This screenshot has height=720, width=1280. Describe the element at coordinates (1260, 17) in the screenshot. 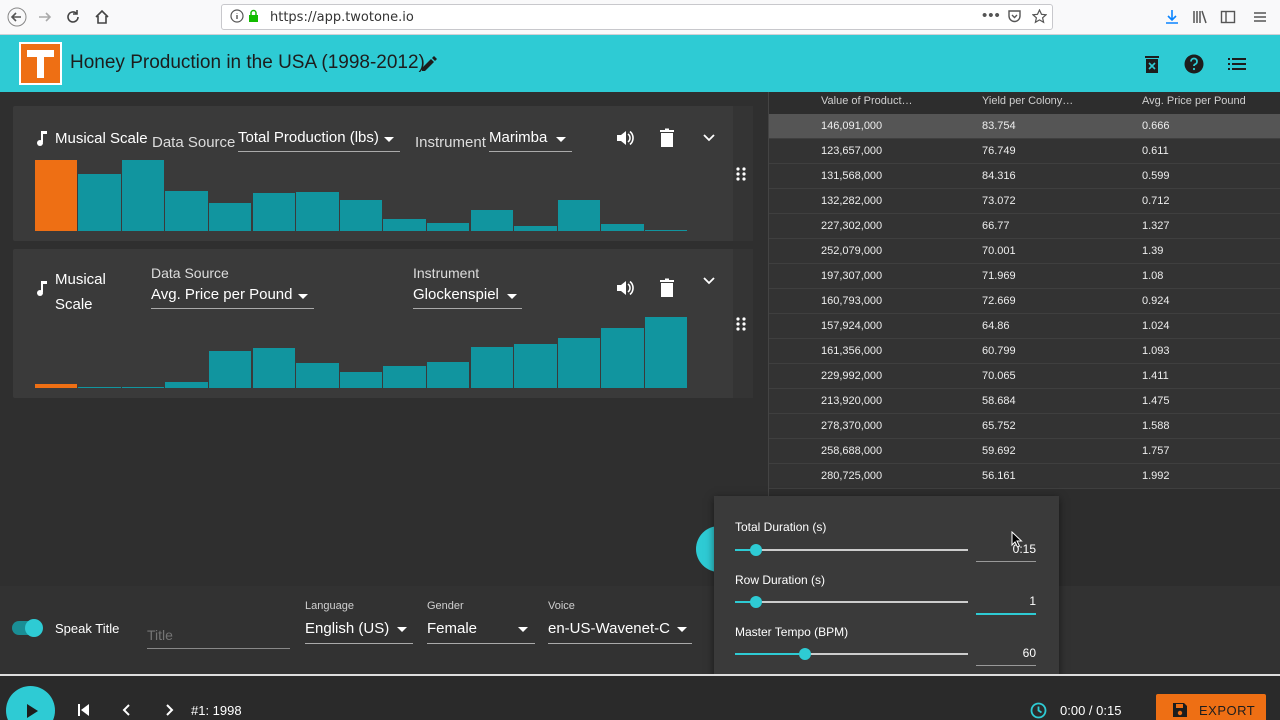

I see `menu-icon` at that location.